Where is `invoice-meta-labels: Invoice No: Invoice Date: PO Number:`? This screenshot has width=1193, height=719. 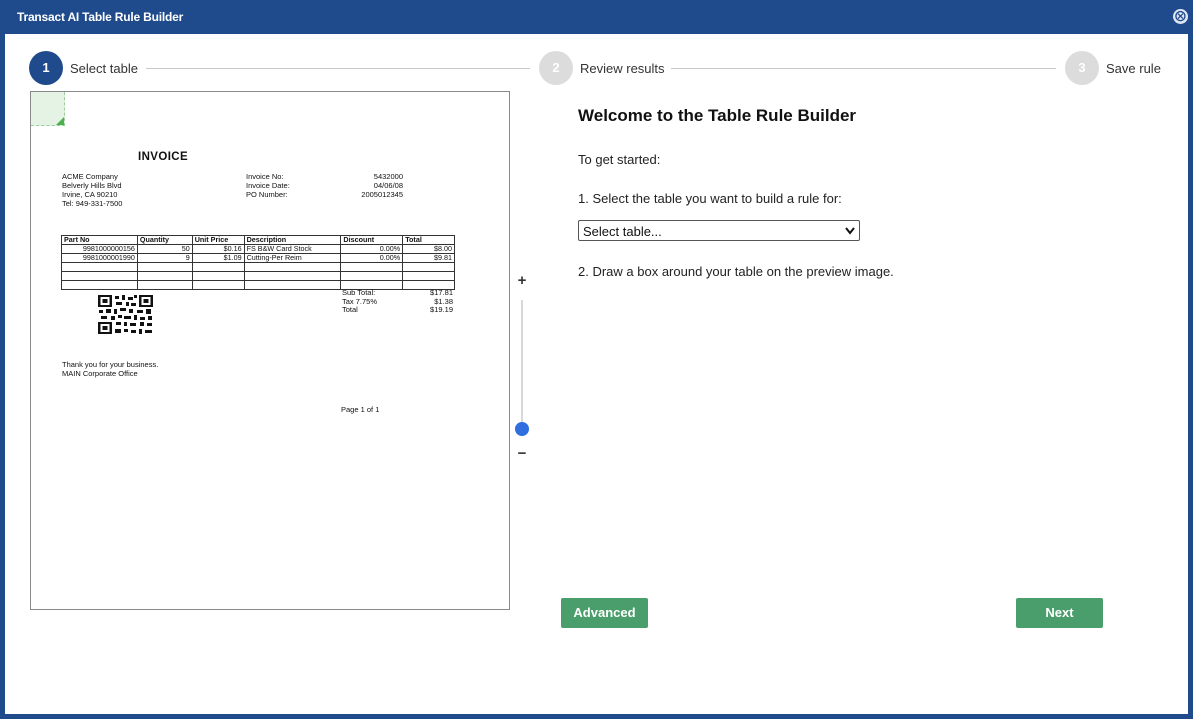
invoice-meta-labels: Invoice No: Invoice Date: PO Number: is located at coordinates (268, 185).